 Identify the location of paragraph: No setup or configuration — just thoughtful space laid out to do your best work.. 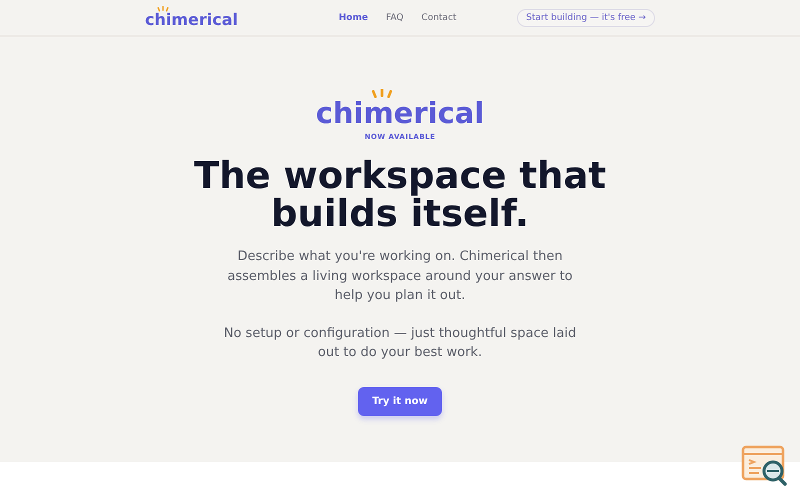
(400, 343).